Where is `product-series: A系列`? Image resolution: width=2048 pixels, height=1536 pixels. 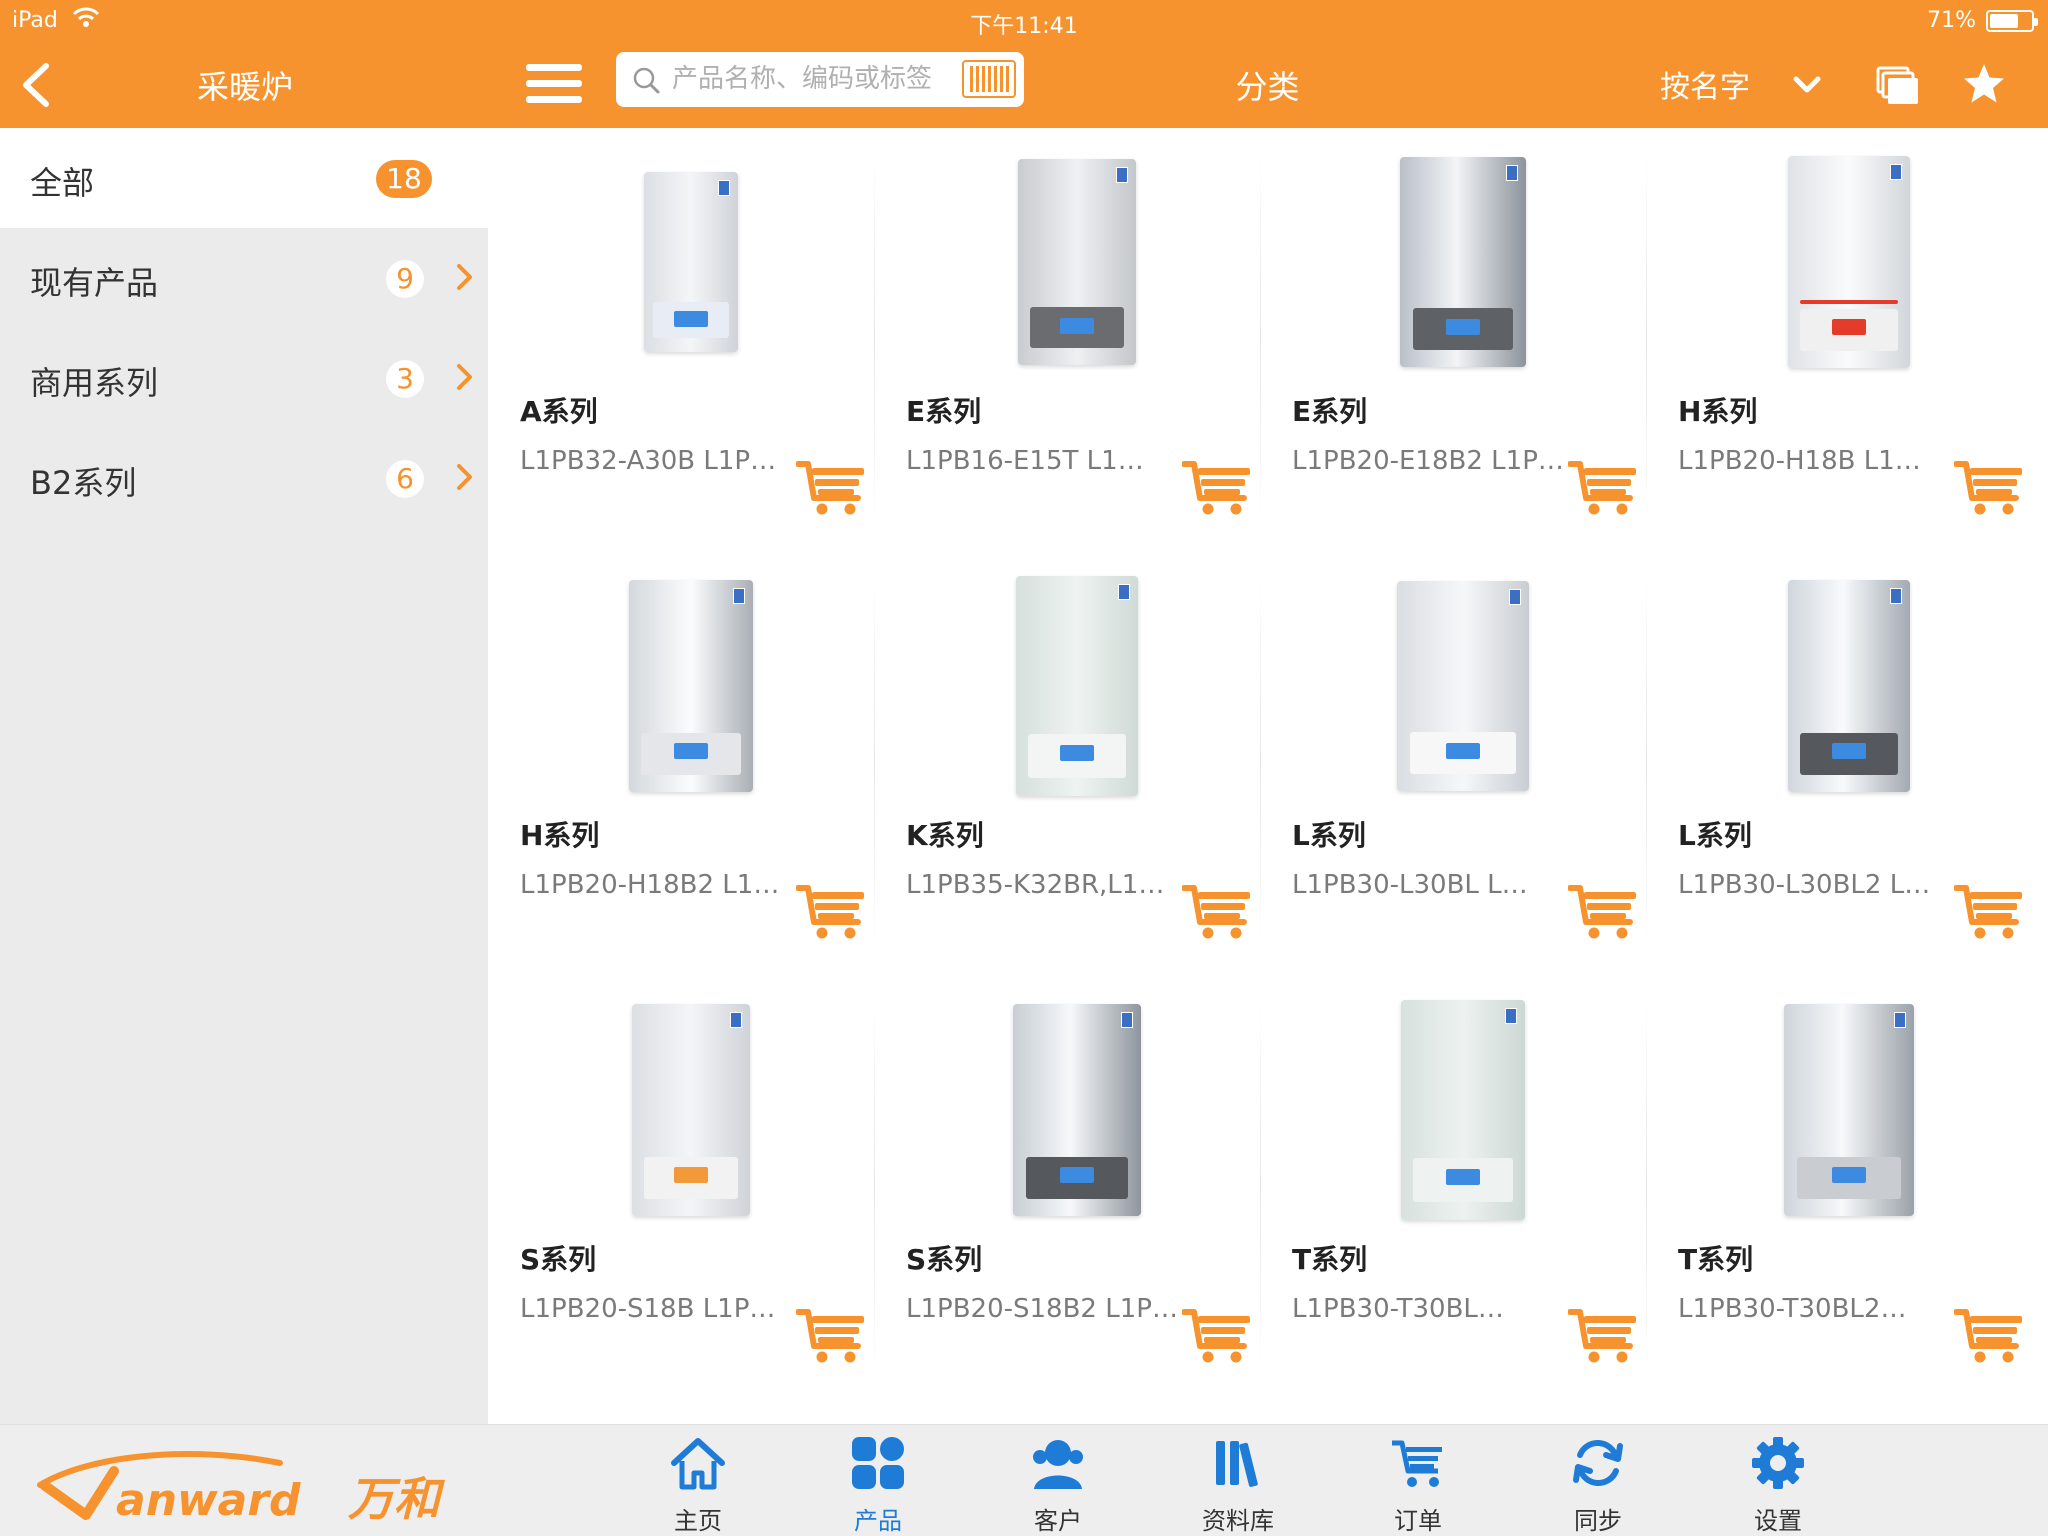 product-series: A系列 is located at coordinates (559, 411).